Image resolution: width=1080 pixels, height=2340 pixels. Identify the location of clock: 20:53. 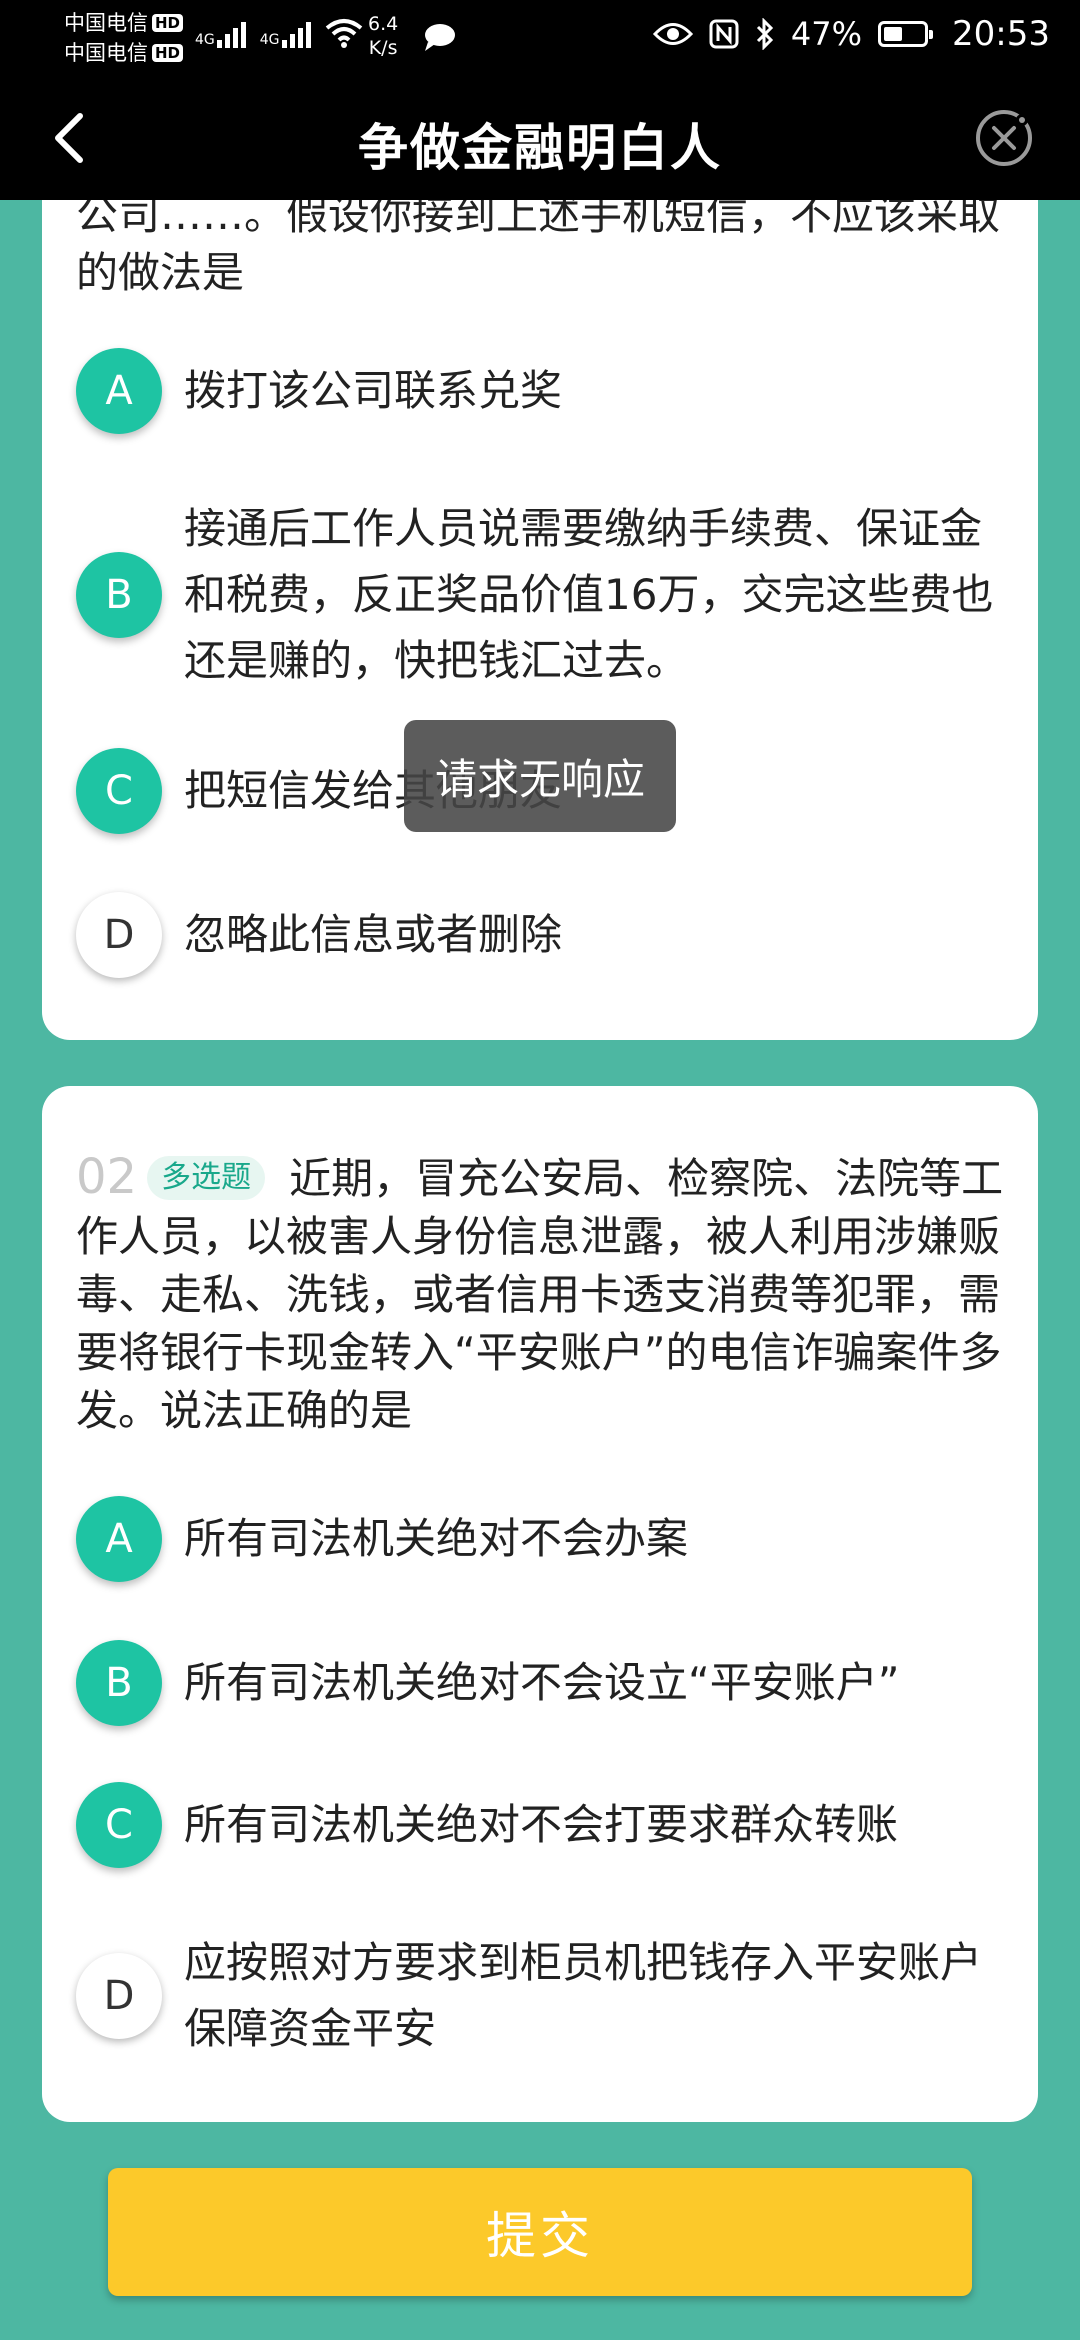
(1001, 34).